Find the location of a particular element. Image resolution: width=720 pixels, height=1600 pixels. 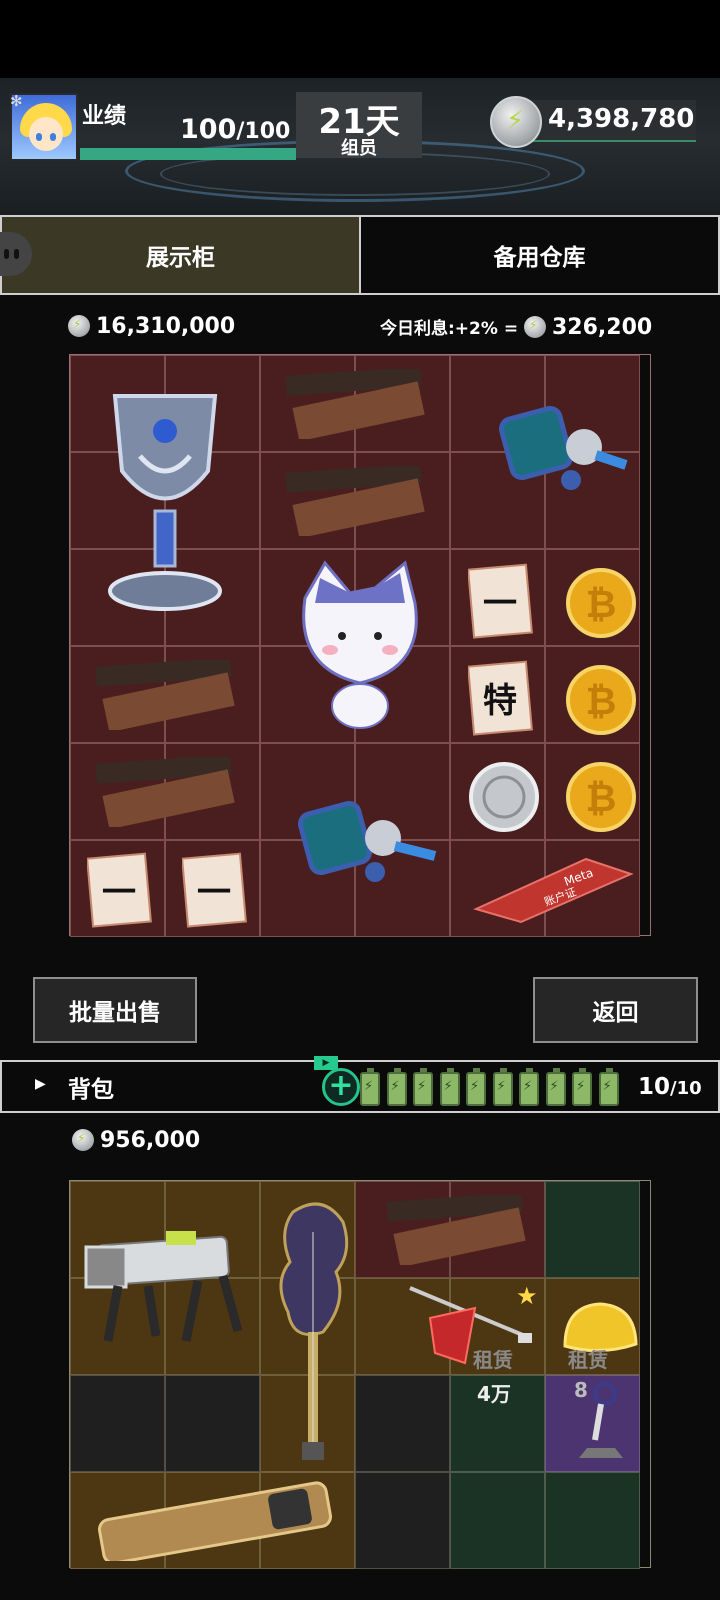

expand-arrow-icon: ▶ is located at coordinates (40, 1084).